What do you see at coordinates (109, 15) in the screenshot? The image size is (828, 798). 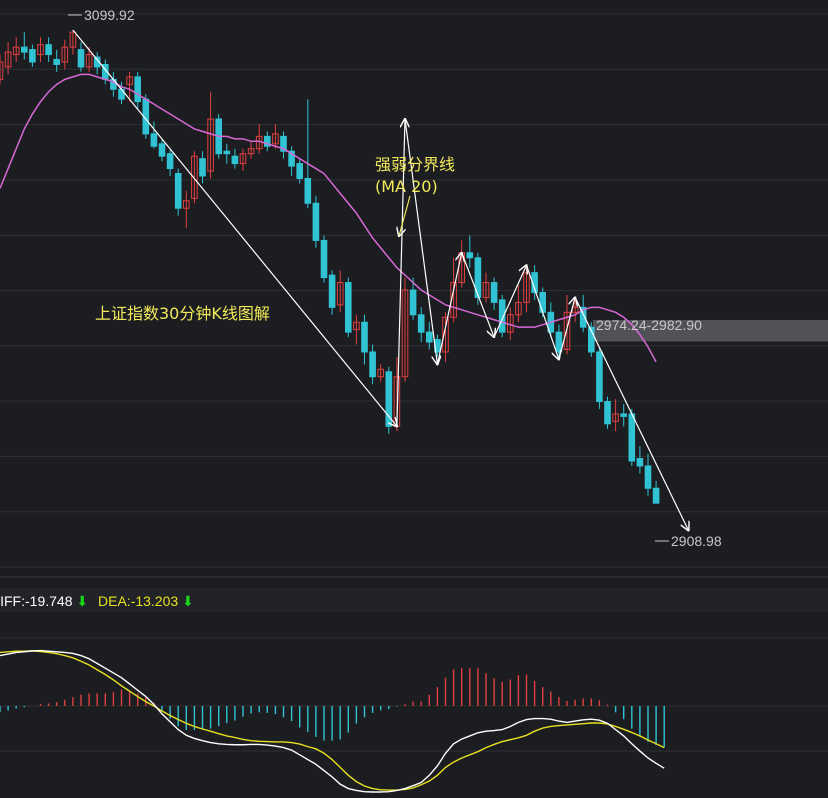 I see `high-price-label: 3099.92` at bounding box center [109, 15].